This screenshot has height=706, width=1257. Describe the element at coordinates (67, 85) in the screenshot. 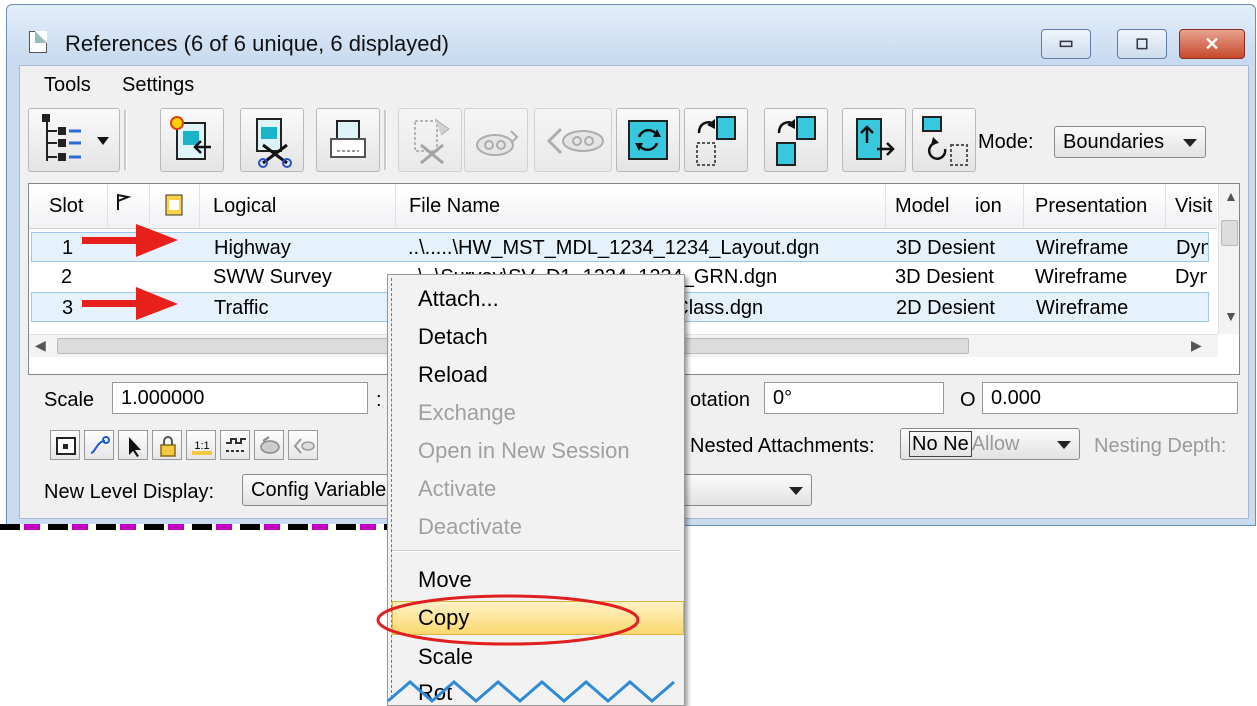

I see `menu-tools: Tools` at that location.